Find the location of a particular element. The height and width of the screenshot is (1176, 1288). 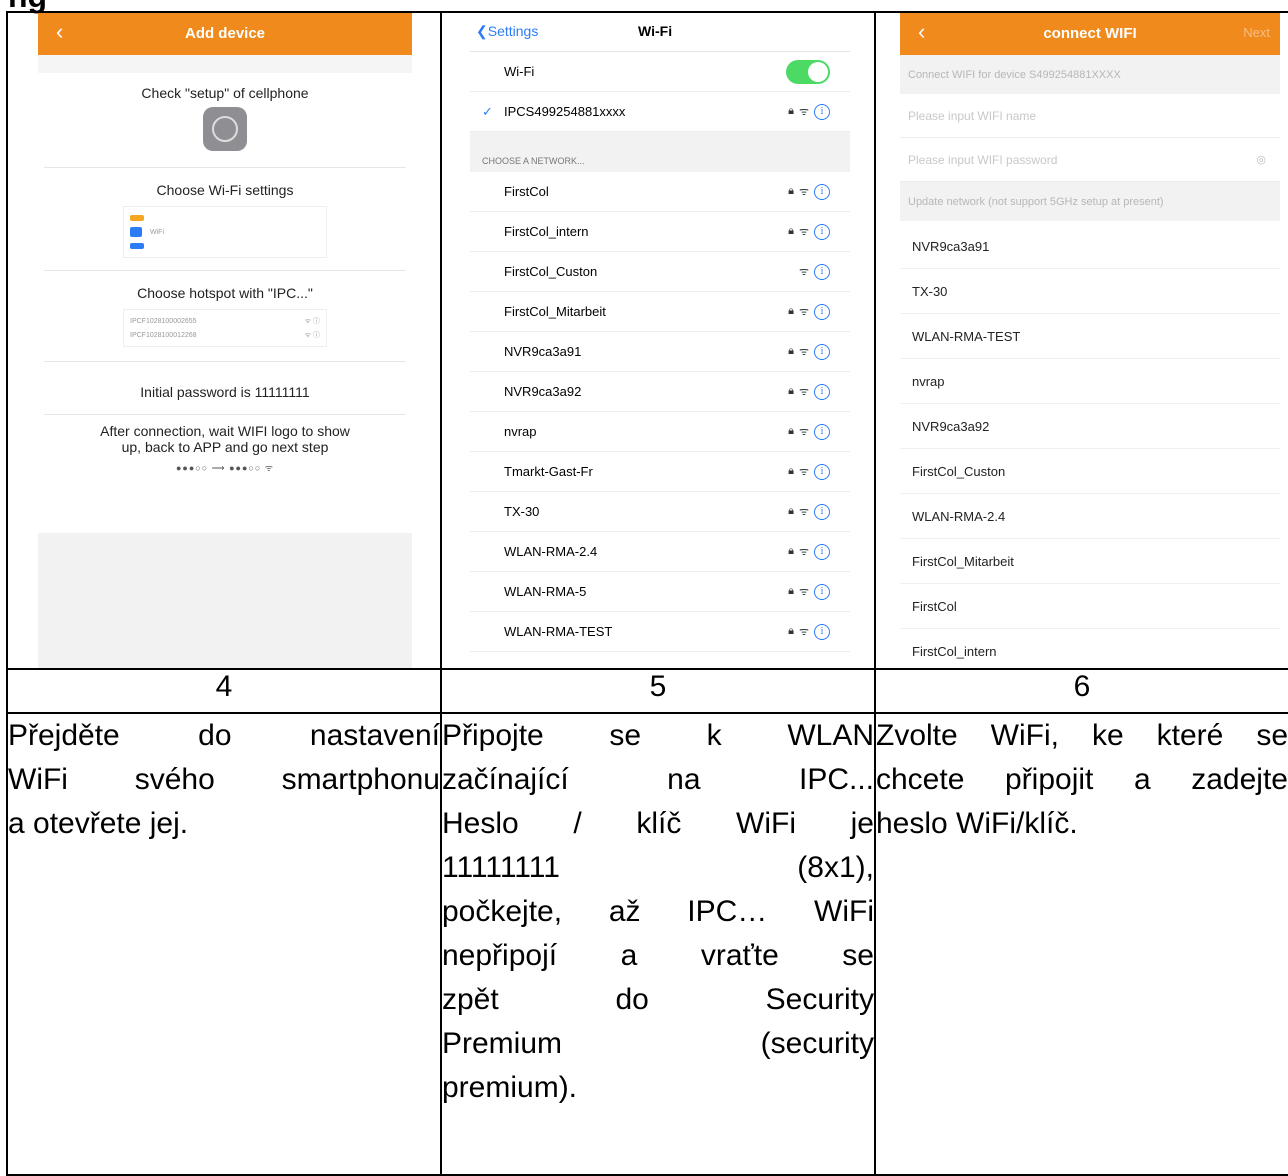

description-line: chcete připojit a zadejte is located at coordinates (1082, 779).